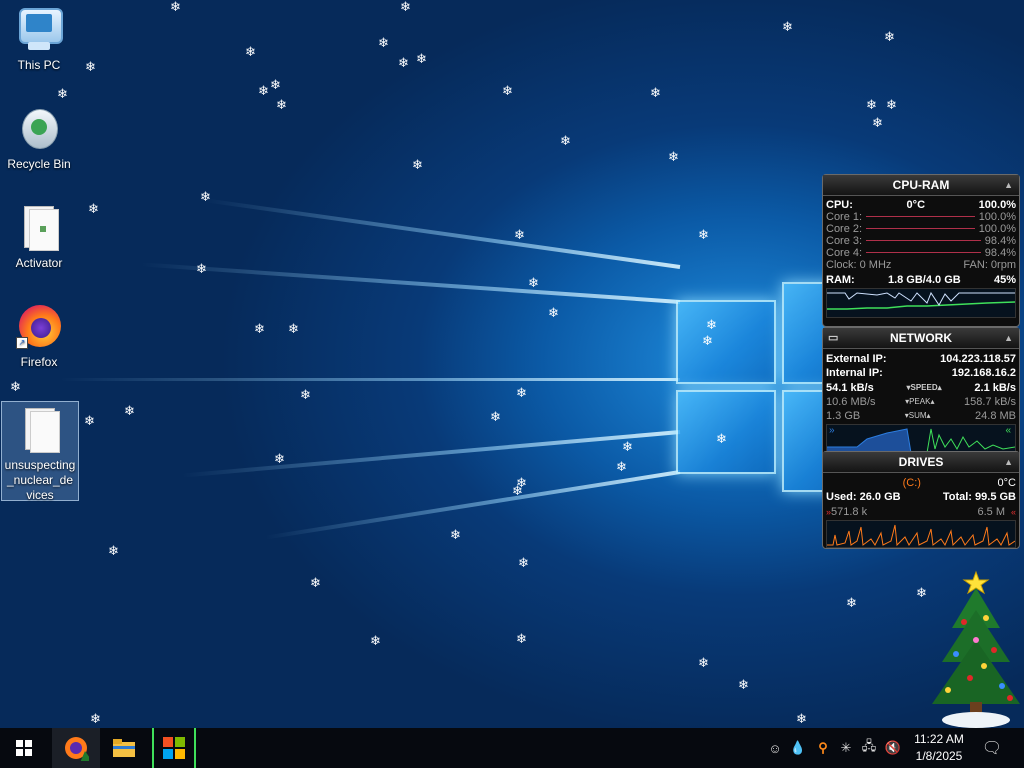  What do you see at coordinates (840, 280) in the screenshot?
I see `ram-label: RAM:` at bounding box center [840, 280].